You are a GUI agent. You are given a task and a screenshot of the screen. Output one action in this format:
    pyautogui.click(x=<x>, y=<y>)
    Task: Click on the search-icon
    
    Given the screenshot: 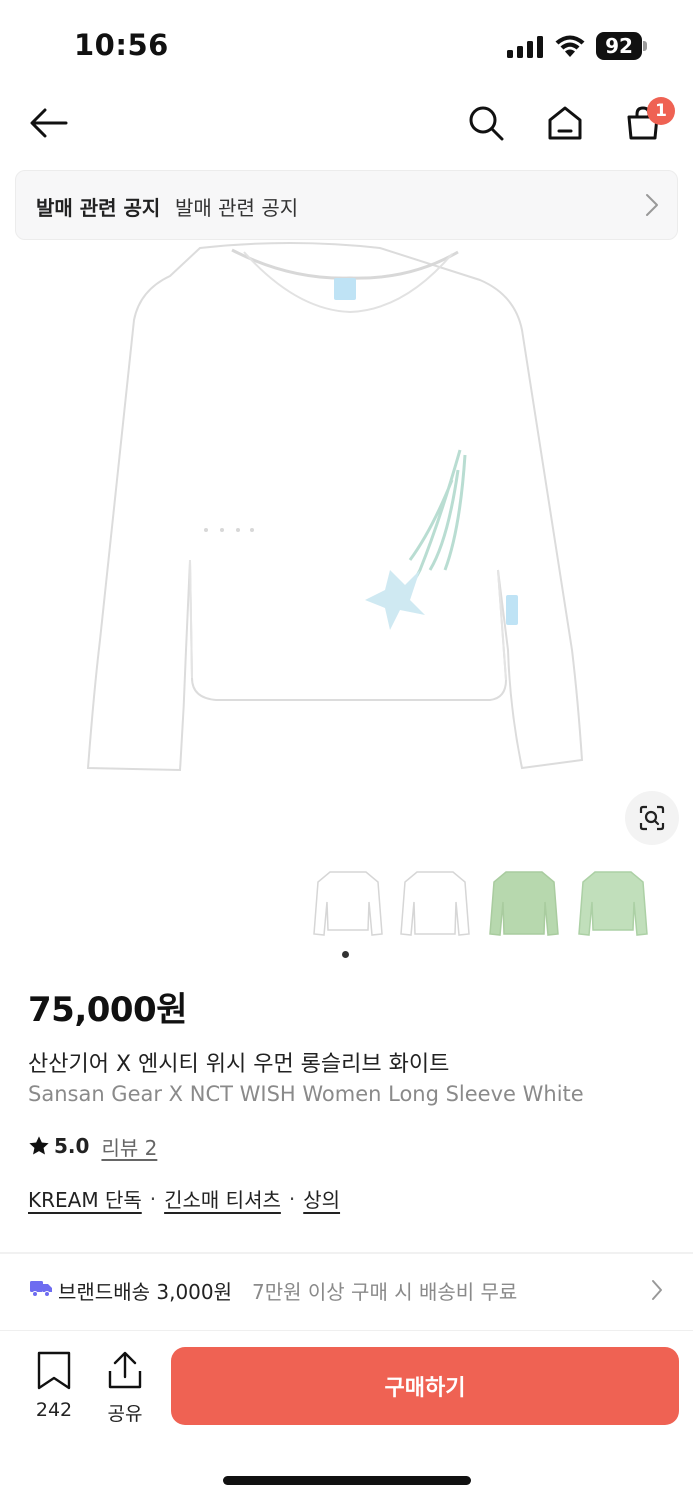 What is the action you would take?
    pyautogui.click(x=486, y=123)
    